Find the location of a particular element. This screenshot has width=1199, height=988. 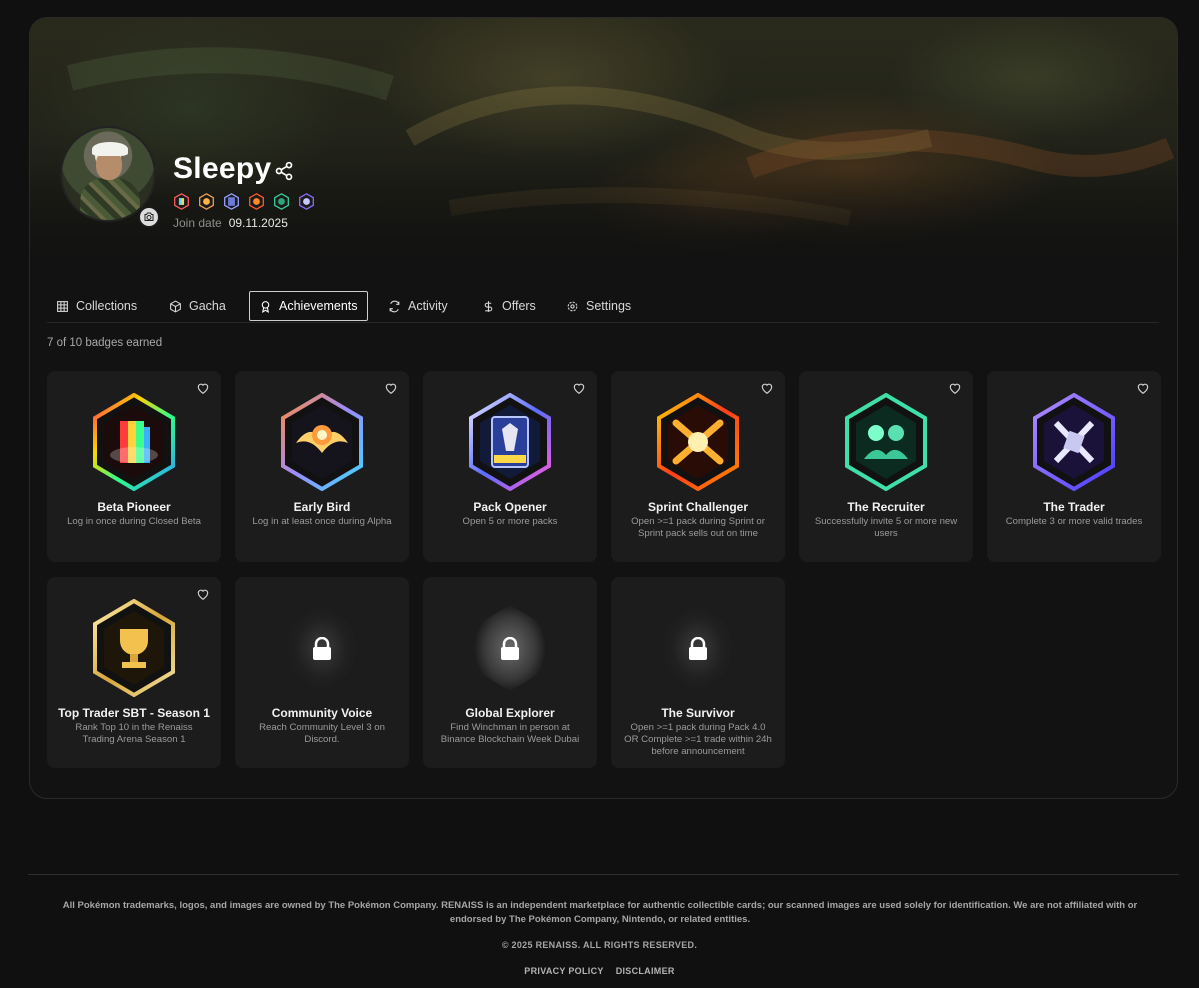

change-avatar-button is located at coordinates (149, 217).